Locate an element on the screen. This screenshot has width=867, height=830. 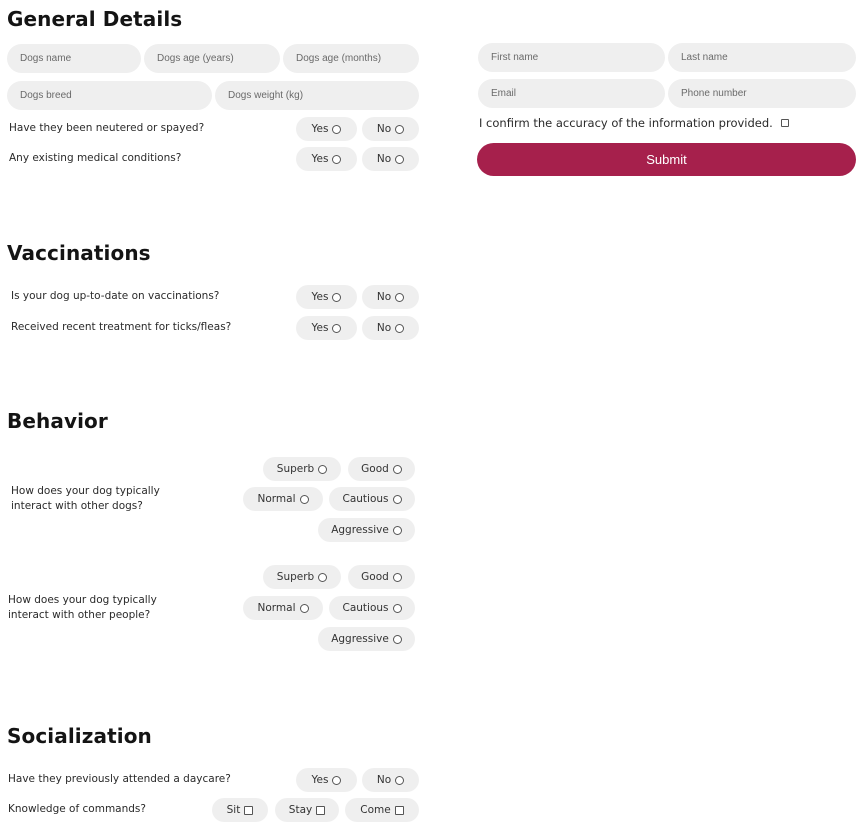
command-sit-option: Sit is located at coordinates (240, 810).